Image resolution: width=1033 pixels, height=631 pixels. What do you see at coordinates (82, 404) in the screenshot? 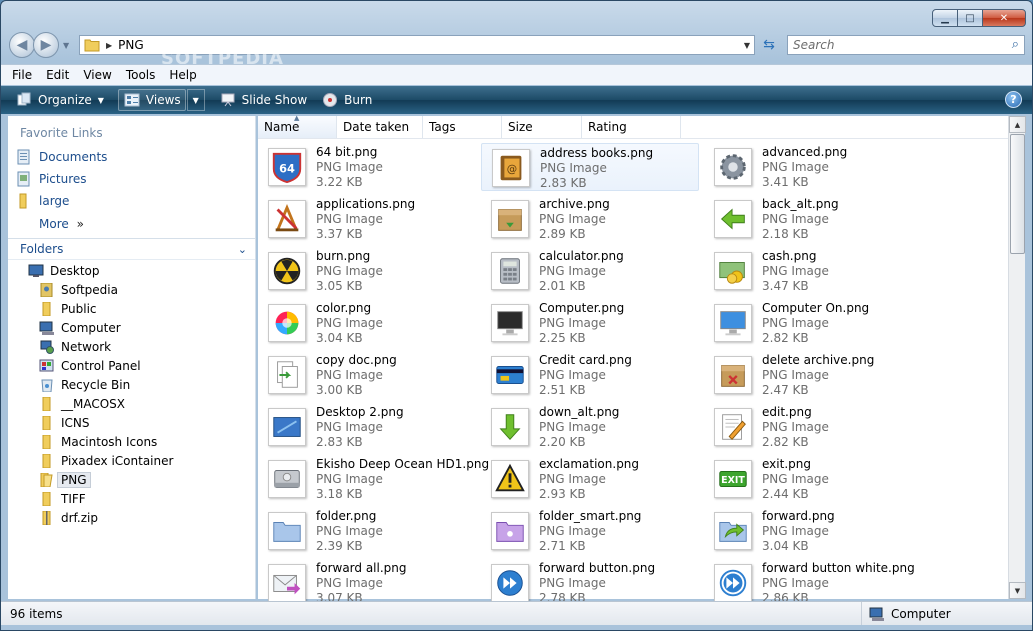
I see `tree-item-macosx: __MACOSX` at bounding box center [82, 404].